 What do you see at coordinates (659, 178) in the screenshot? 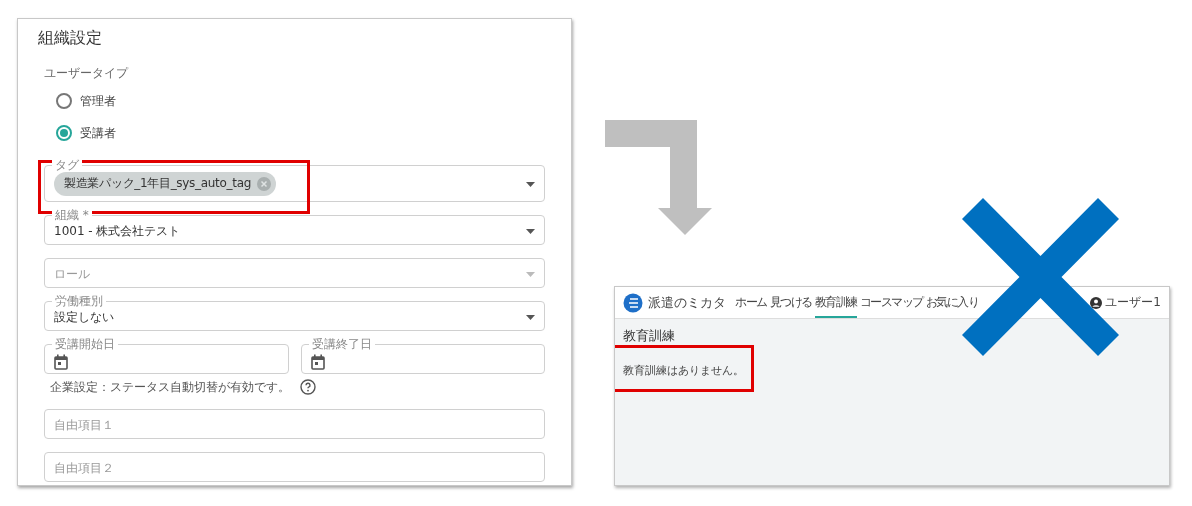
I see `bent-arrow-icon` at bounding box center [659, 178].